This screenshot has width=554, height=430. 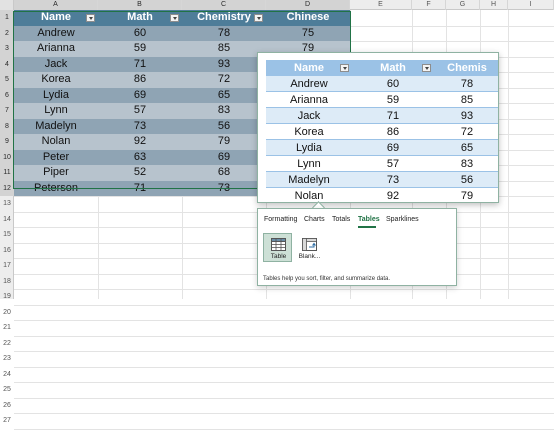 I want to click on row-header-27: 27, so click(x=7, y=421).